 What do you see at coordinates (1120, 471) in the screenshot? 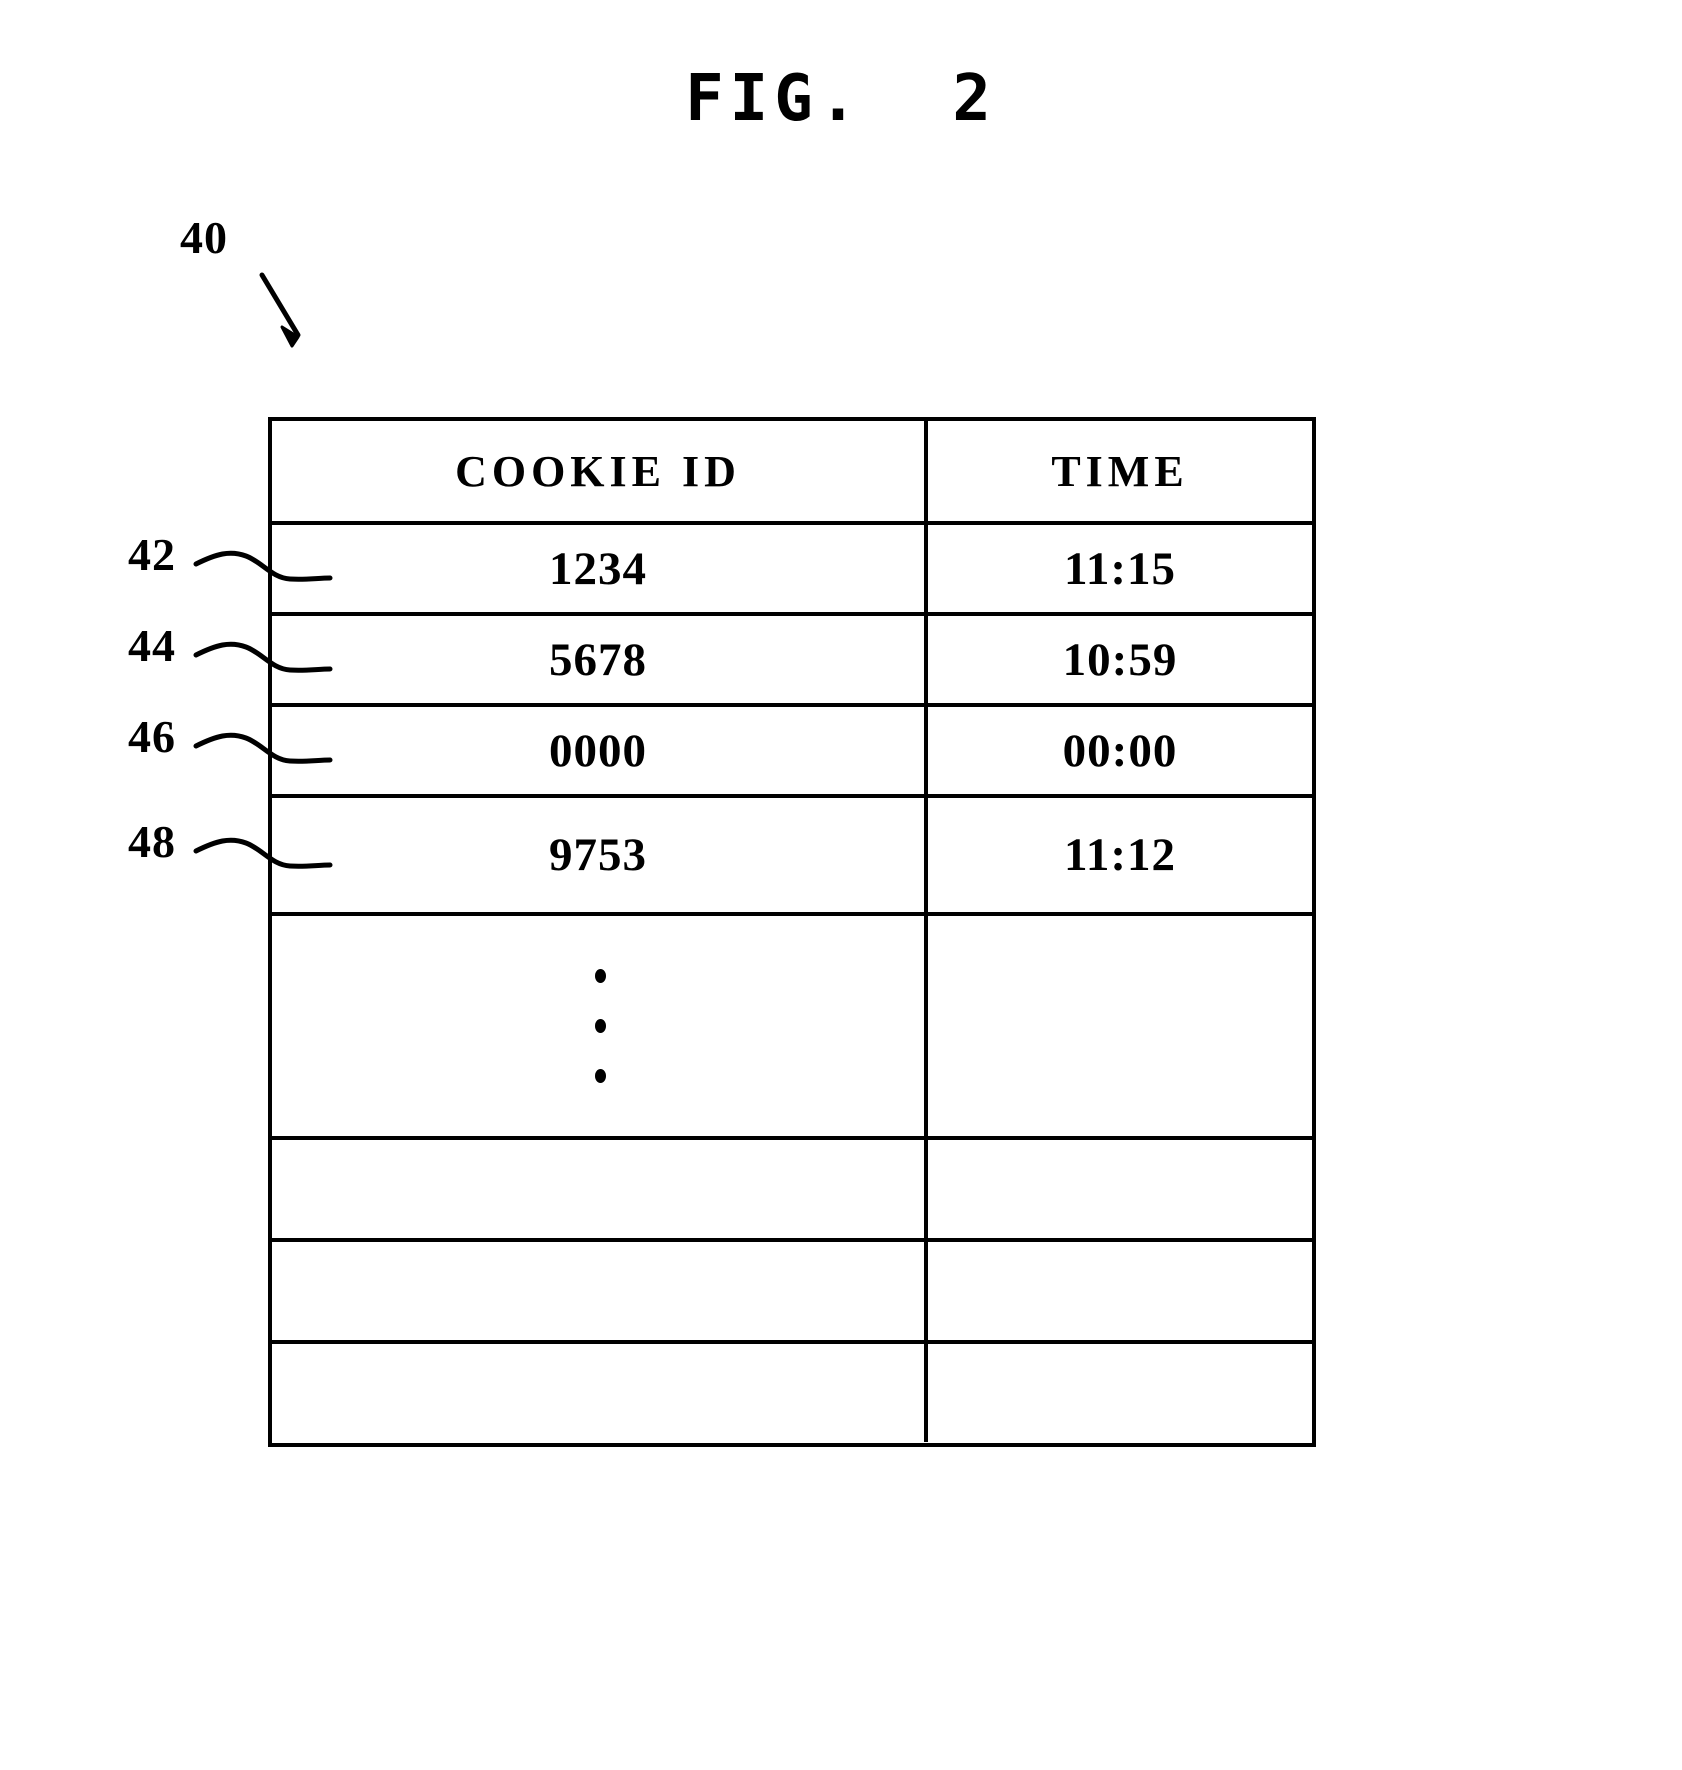
I see `column-header-time: TIME` at bounding box center [1120, 471].